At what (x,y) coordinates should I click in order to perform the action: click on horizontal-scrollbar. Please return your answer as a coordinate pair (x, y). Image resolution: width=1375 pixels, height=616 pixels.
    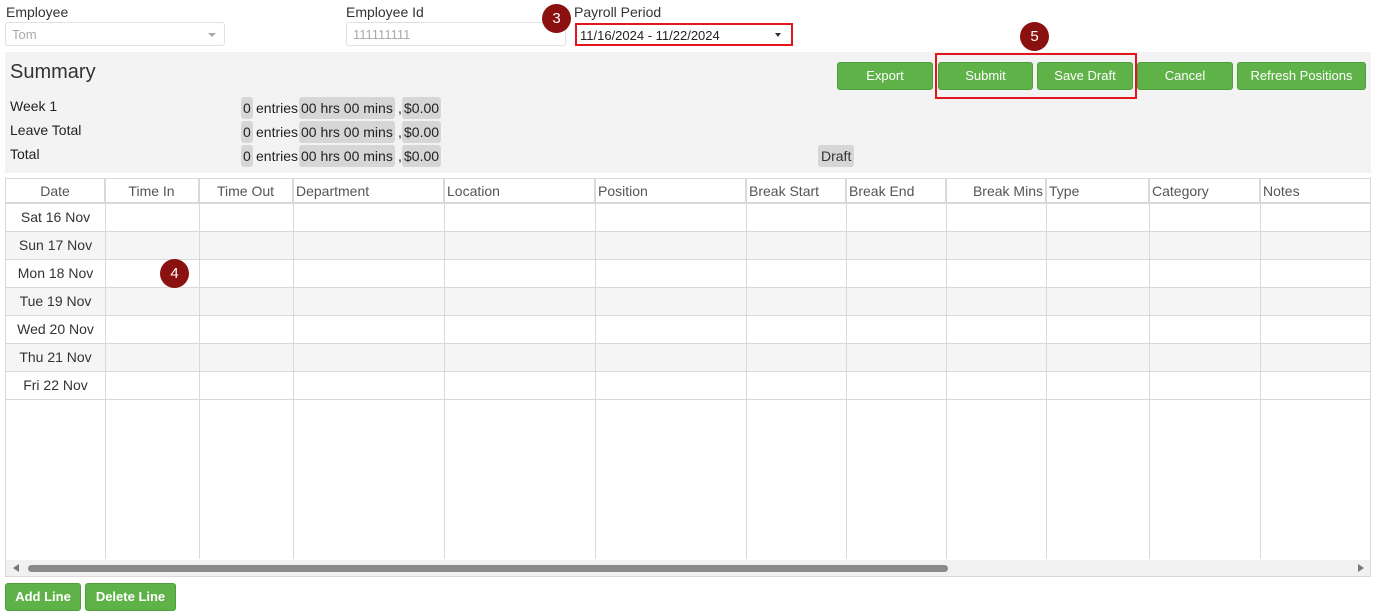
    Looking at the image, I should click on (688, 568).